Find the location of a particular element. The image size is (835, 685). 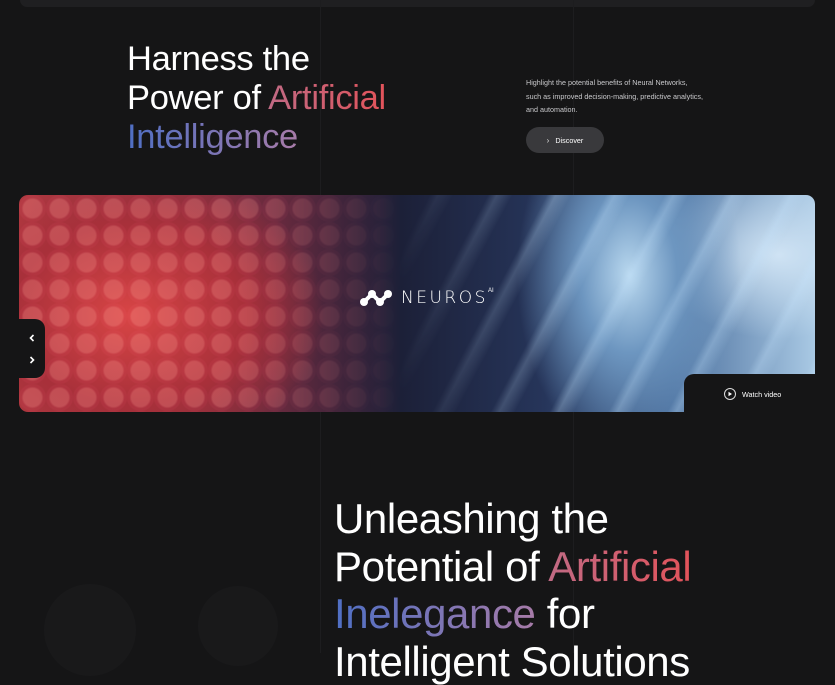

chevron-right-icon is located at coordinates (32, 360).